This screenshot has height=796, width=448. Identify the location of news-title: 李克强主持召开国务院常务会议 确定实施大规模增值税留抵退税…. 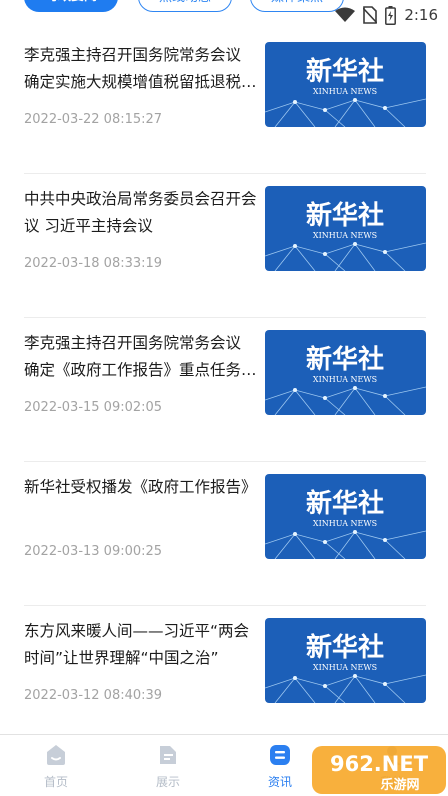
(140, 68).